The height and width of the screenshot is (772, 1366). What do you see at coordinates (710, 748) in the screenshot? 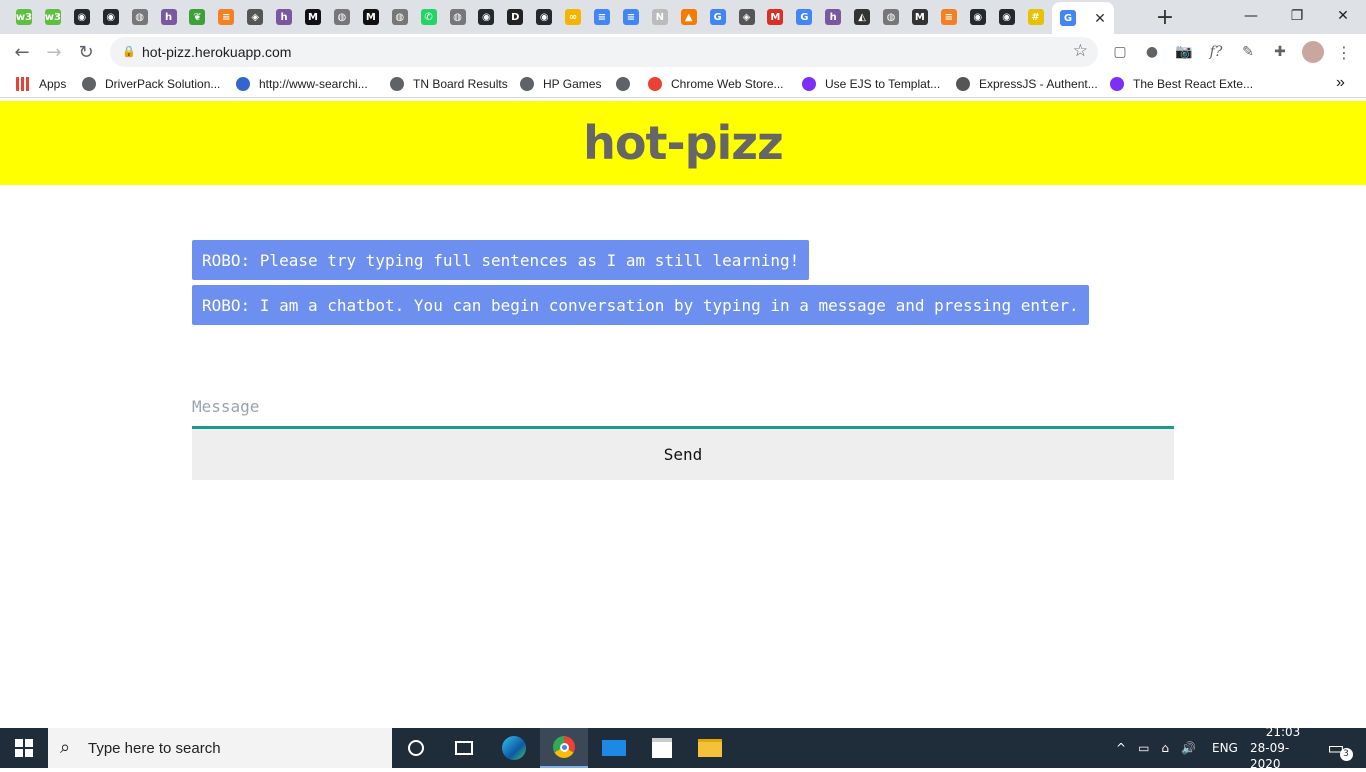
I see `file-explorer-icon` at bounding box center [710, 748].